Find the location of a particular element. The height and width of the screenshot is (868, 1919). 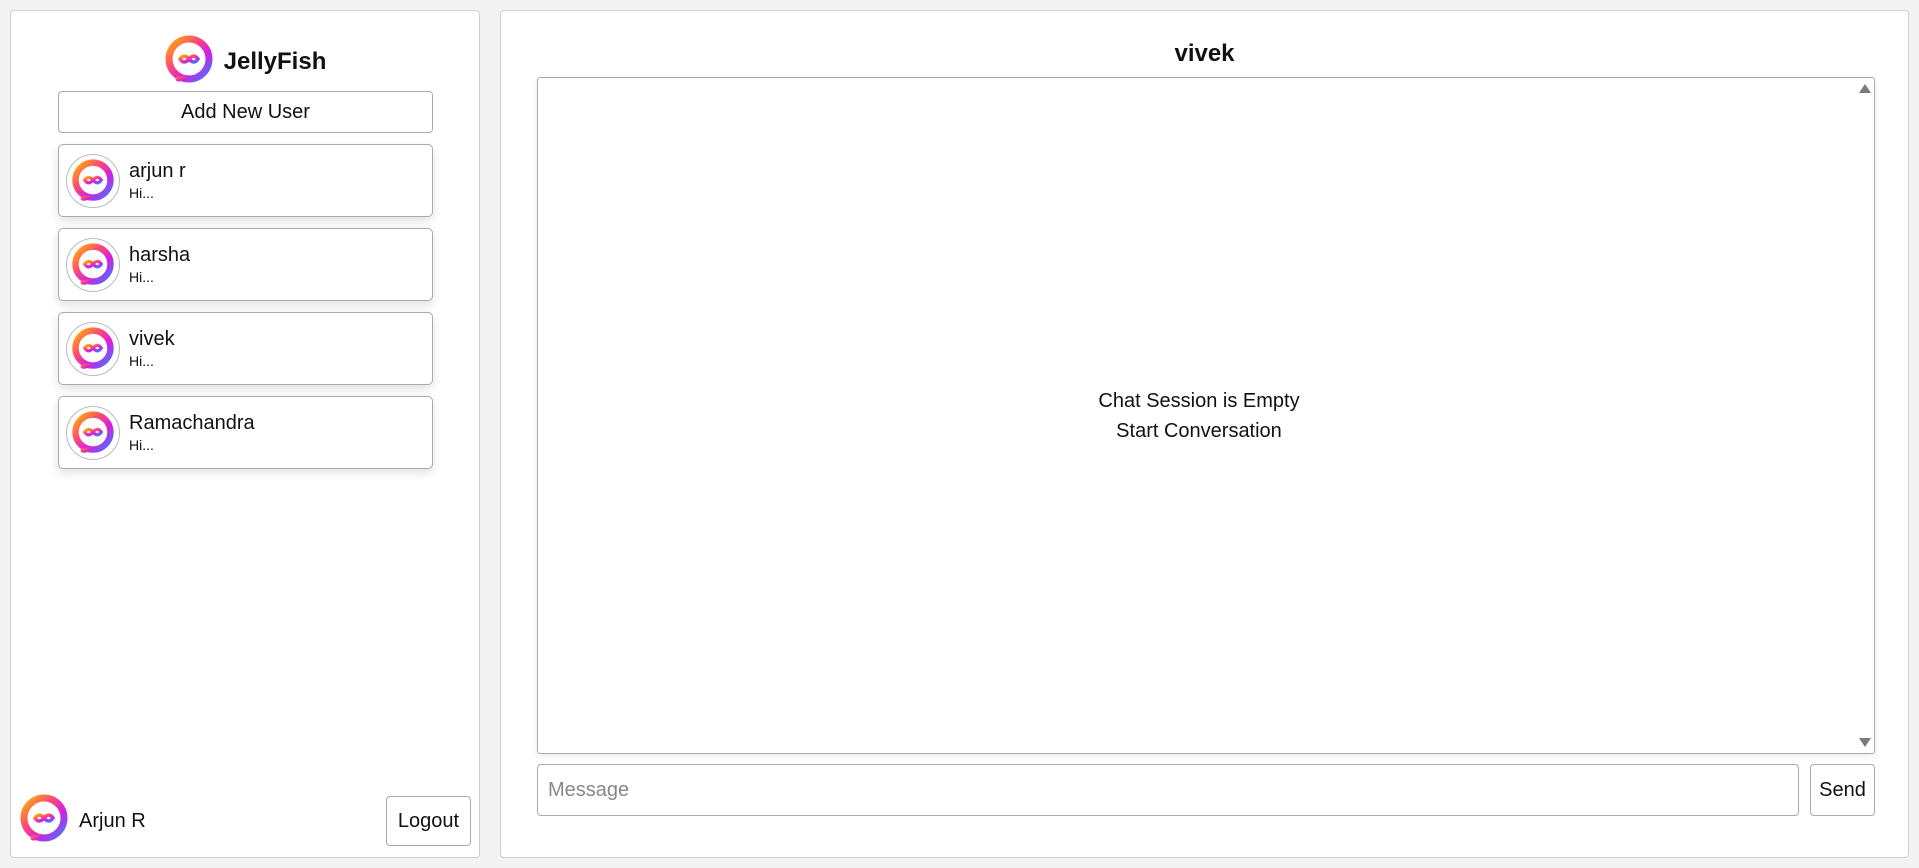

brand: JellyFish is located at coordinates (245, 62).